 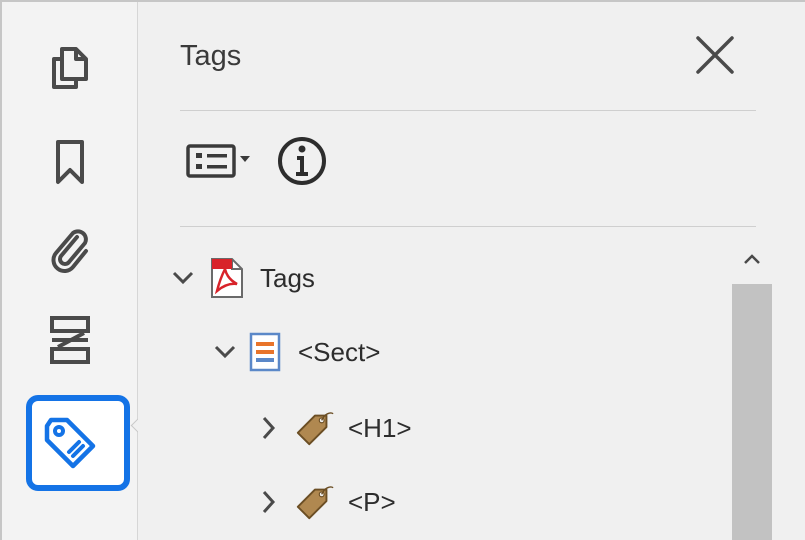 I want to click on bookmark-icon, so click(x=70, y=162).